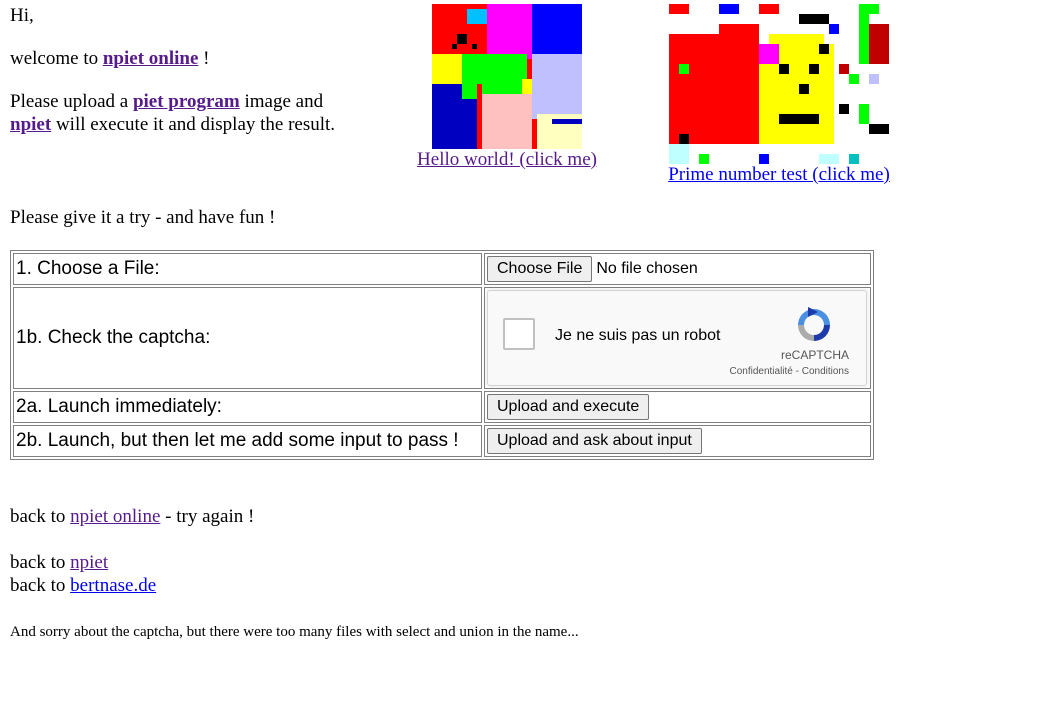 The height and width of the screenshot is (716, 1040). What do you see at coordinates (519, 334) in the screenshot?
I see `captcha-checkbox` at bounding box center [519, 334].